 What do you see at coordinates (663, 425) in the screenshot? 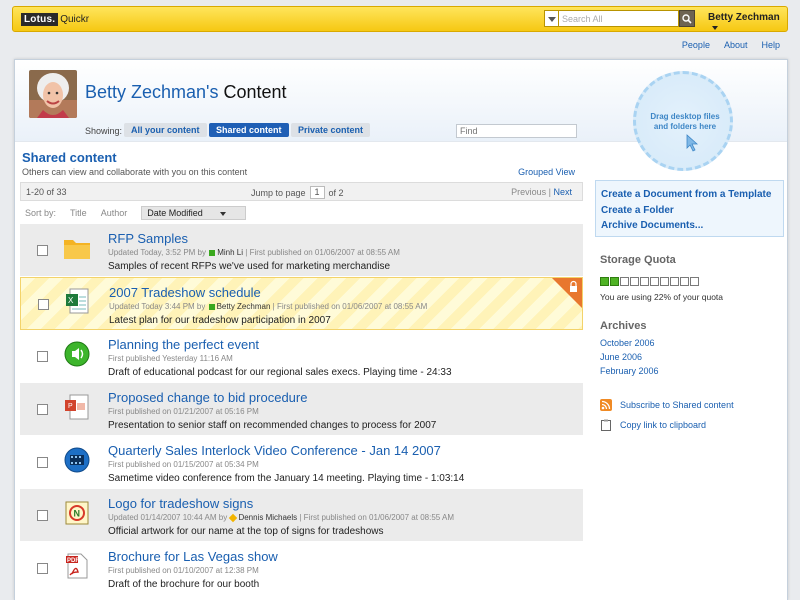
I see `copy-link-label: Copy link to clipboard` at bounding box center [663, 425].